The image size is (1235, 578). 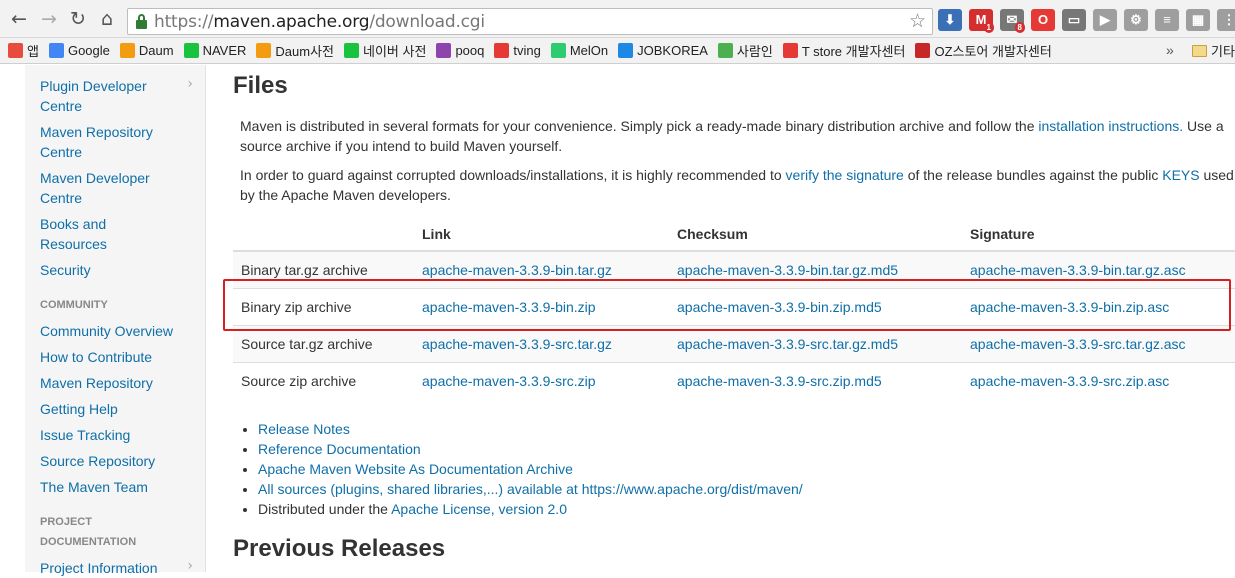 I want to click on list-item: Reference Documentation, so click(x=530, y=449).